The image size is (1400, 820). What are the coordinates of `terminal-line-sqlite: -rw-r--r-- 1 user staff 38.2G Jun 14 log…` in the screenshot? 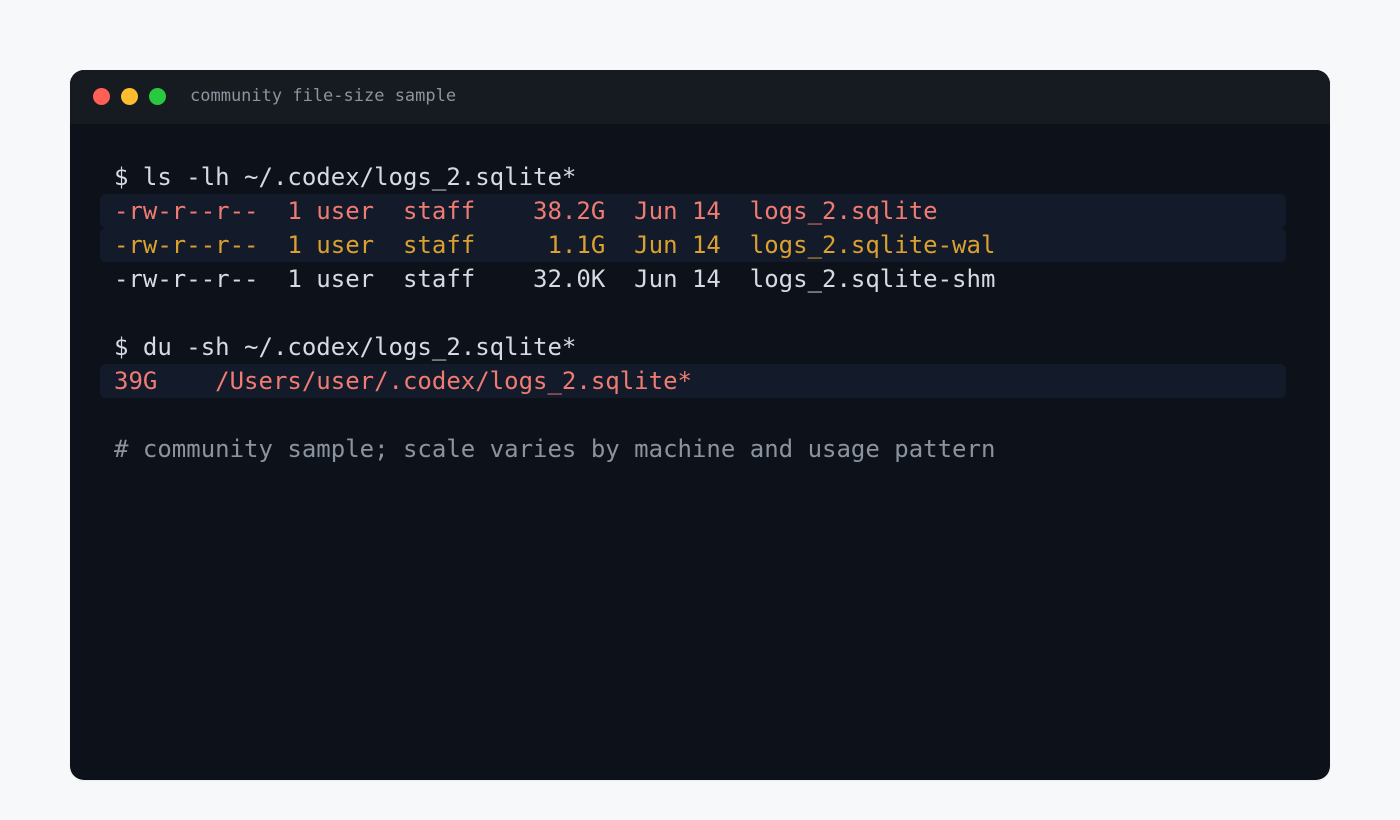 It's located at (693, 211).